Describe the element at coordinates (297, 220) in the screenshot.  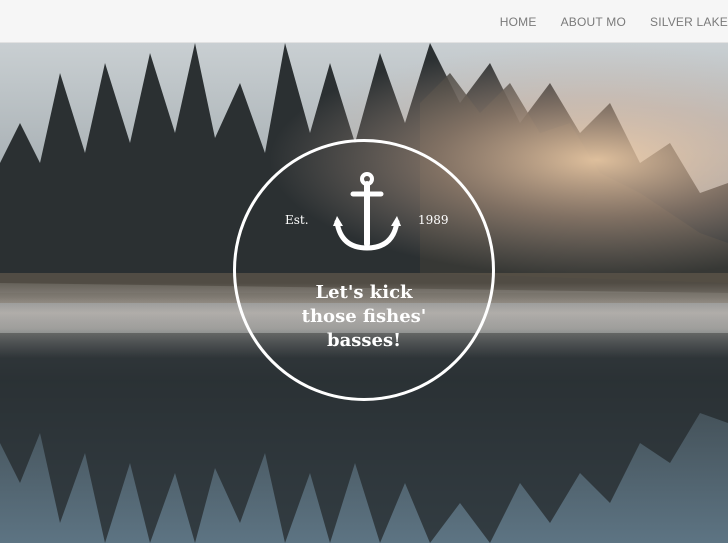
I see `established-label: Est.` at that location.